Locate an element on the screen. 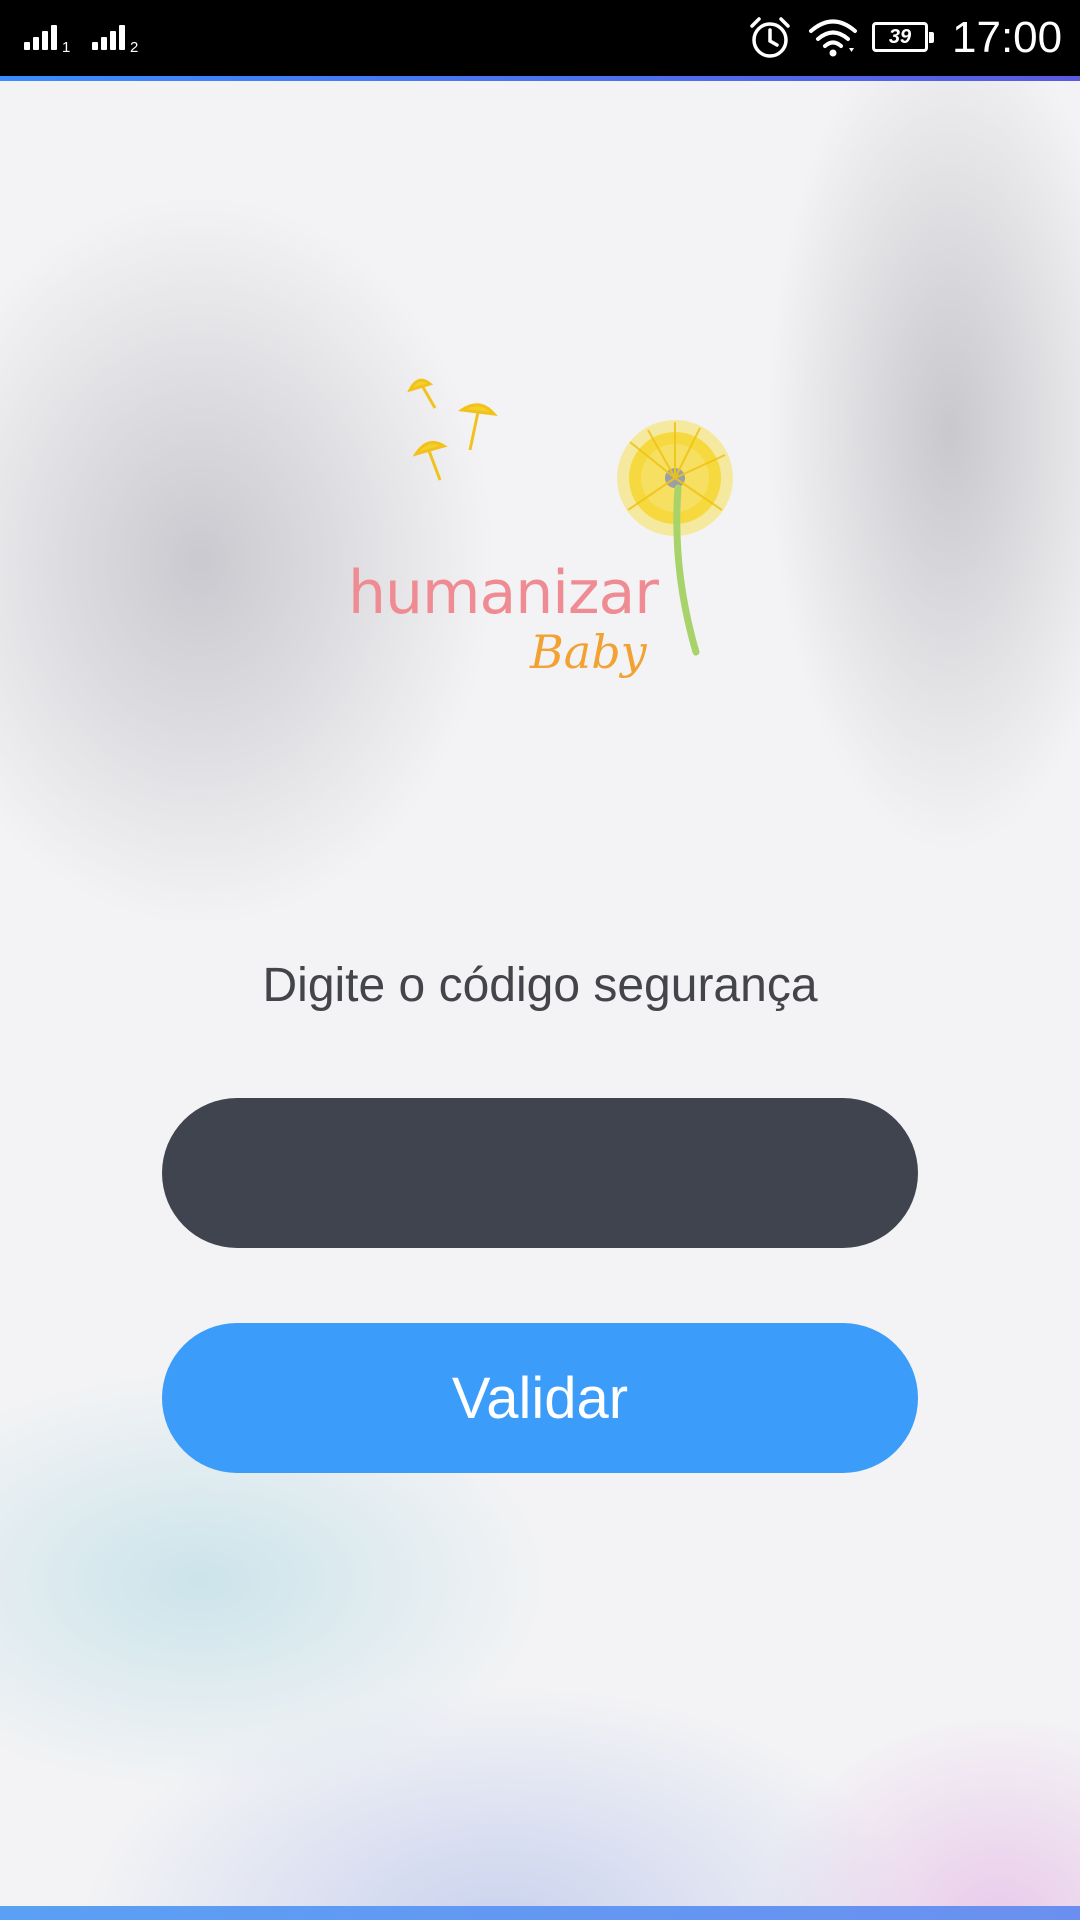 The height and width of the screenshot is (1920, 1080). alarm-icon is located at coordinates (770, 37).